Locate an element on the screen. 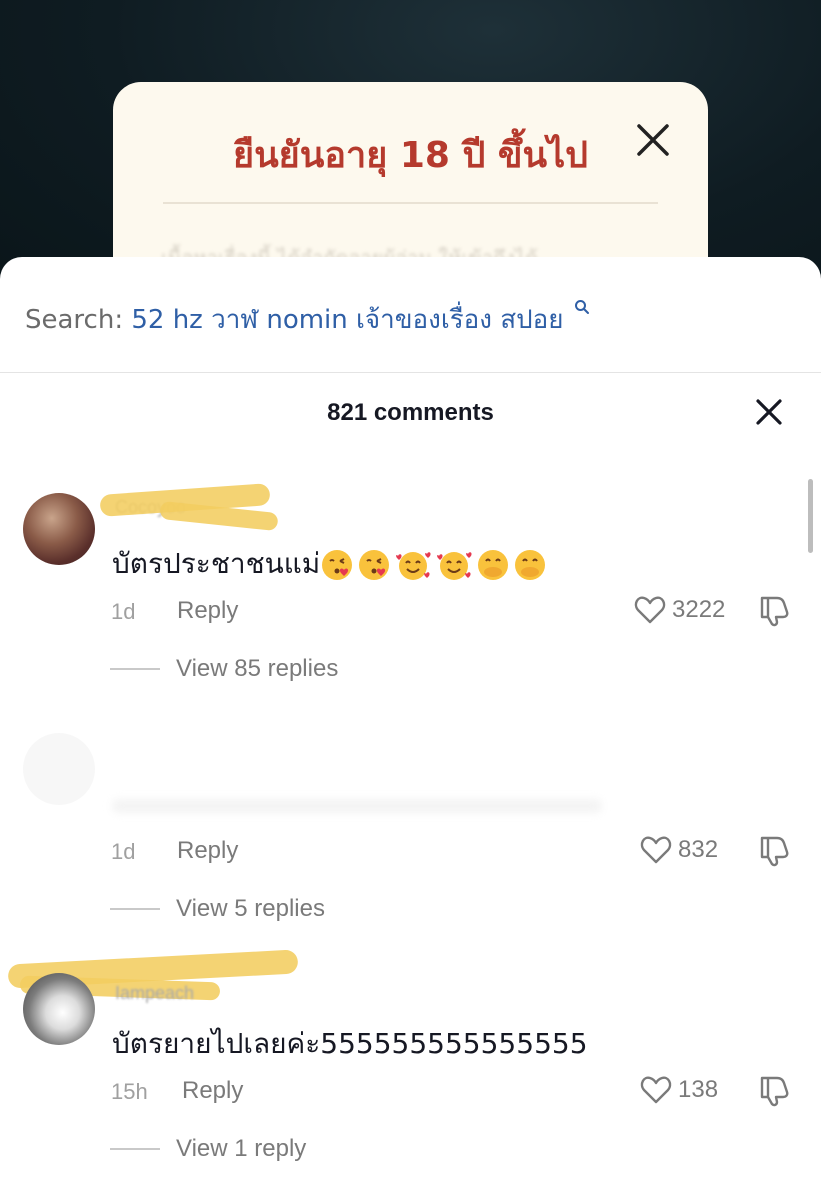 This screenshot has width=821, height=1200. modal-title: ยืนยันอายุ 18 ปี ขึ้นไป is located at coordinates (410, 155).